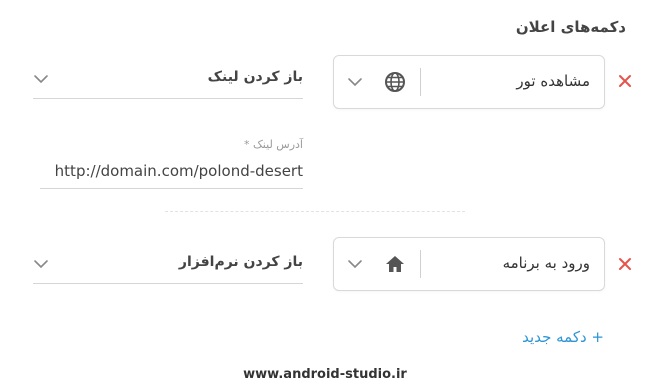  What do you see at coordinates (546, 263) in the screenshot?
I see `button-label-2: ورود به برنامه` at bounding box center [546, 263].